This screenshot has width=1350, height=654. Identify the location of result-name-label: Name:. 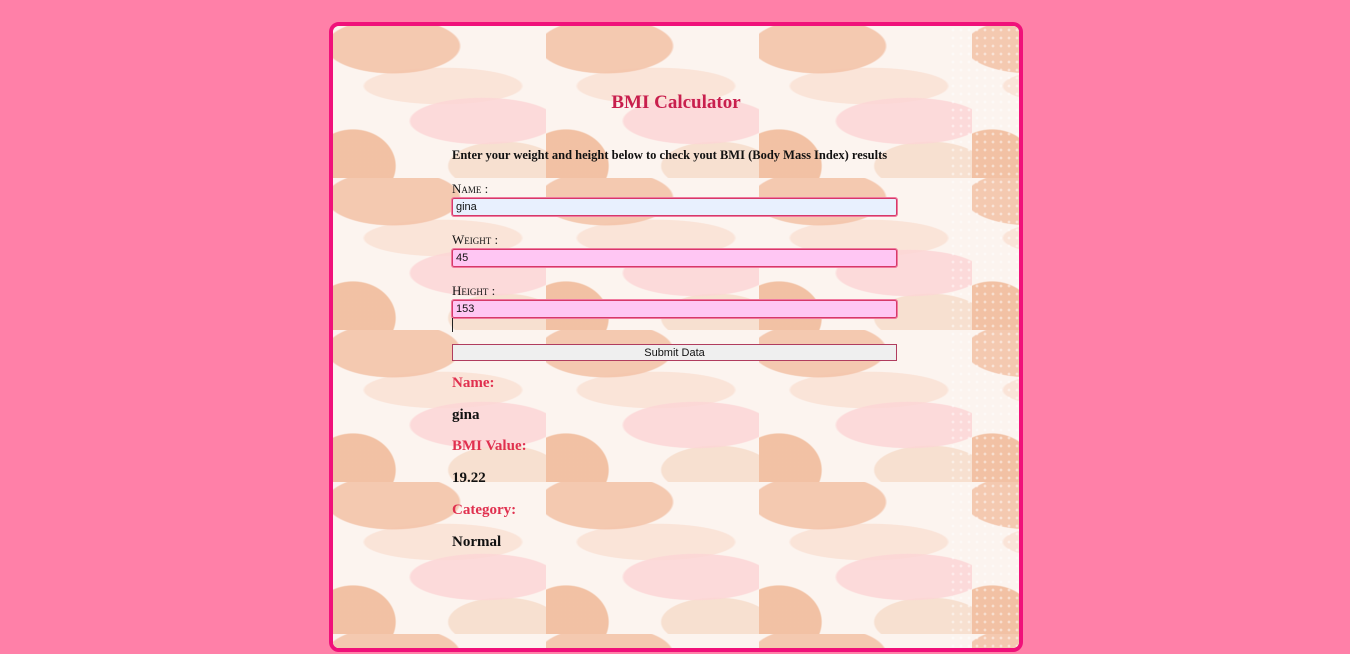
(473, 383).